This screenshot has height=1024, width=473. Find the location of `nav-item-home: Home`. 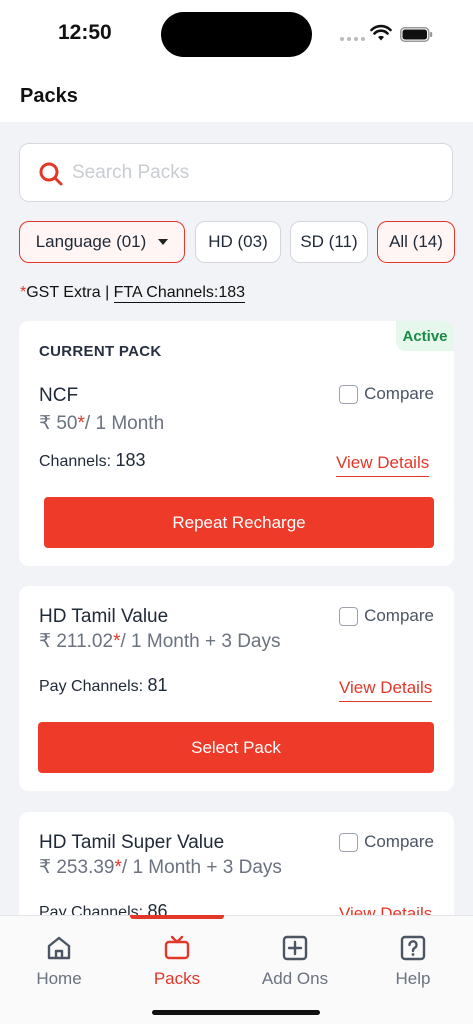

nav-item-home: Home is located at coordinates (59, 962).